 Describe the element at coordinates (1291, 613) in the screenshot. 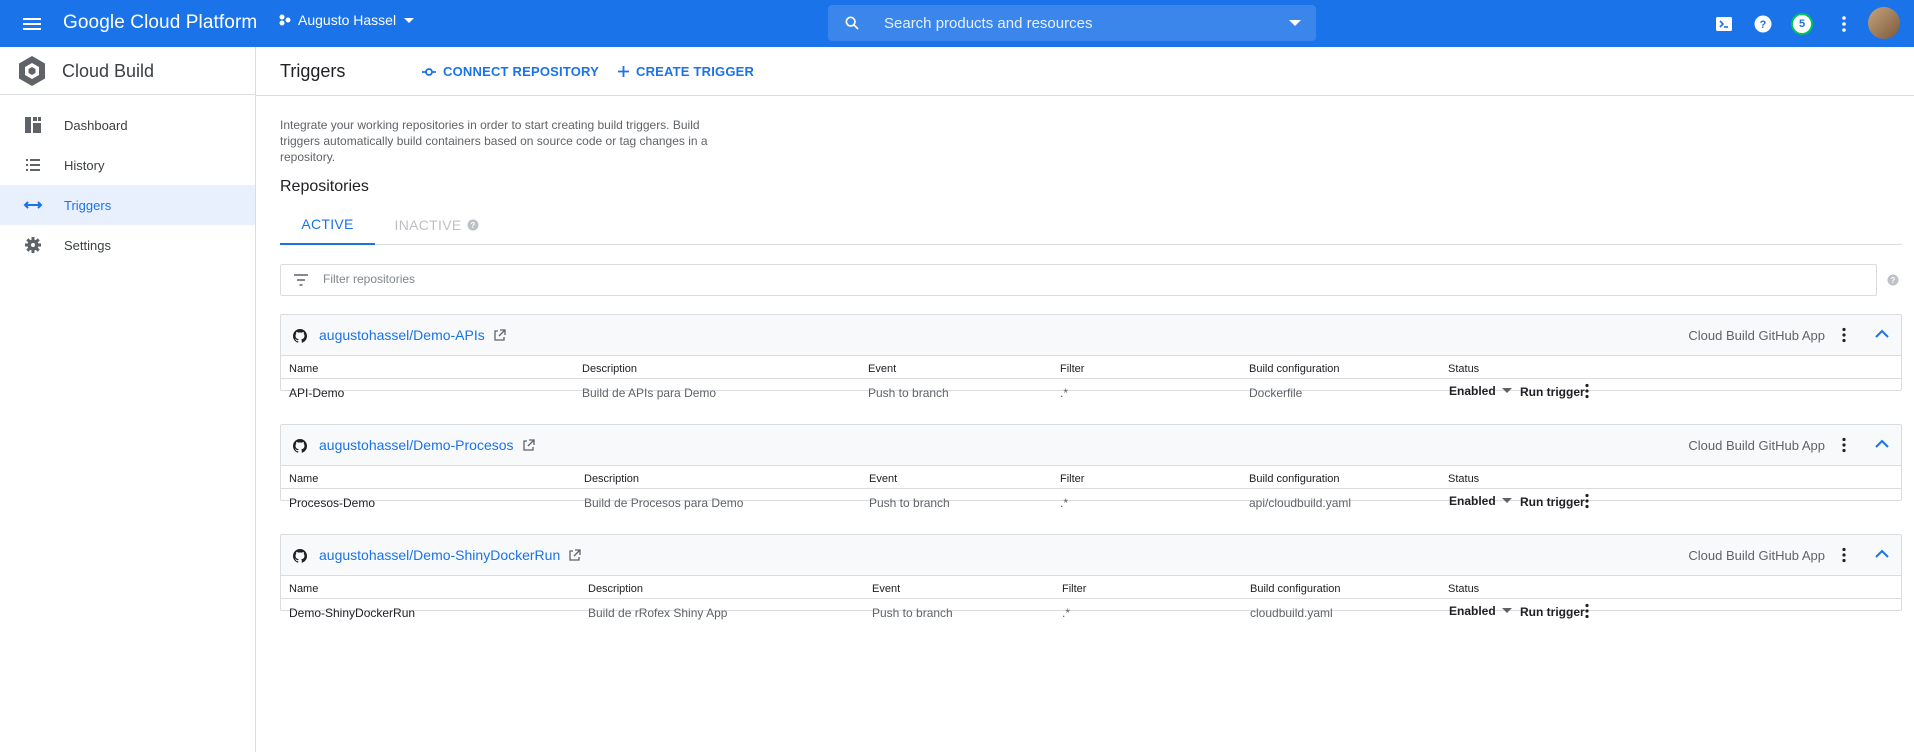

I see `trigger-build-config: cloudbuild.yaml` at that location.